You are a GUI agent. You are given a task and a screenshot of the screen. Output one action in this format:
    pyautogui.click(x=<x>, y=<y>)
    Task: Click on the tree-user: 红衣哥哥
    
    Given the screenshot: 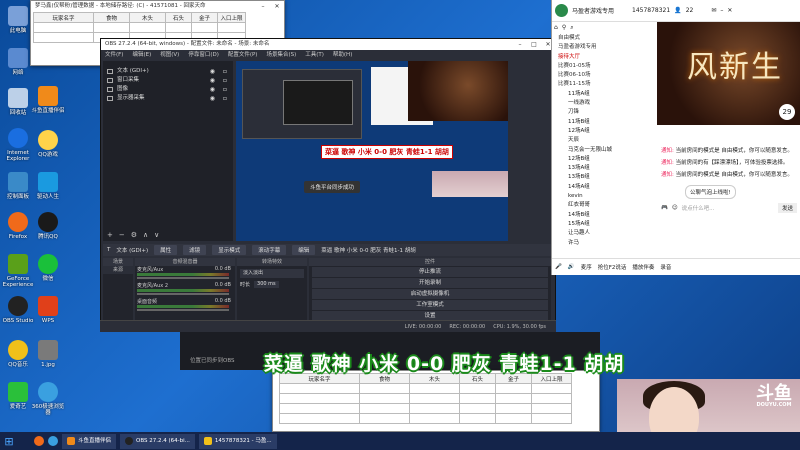 What is the action you would take?
    pyautogui.click(x=606, y=205)
    